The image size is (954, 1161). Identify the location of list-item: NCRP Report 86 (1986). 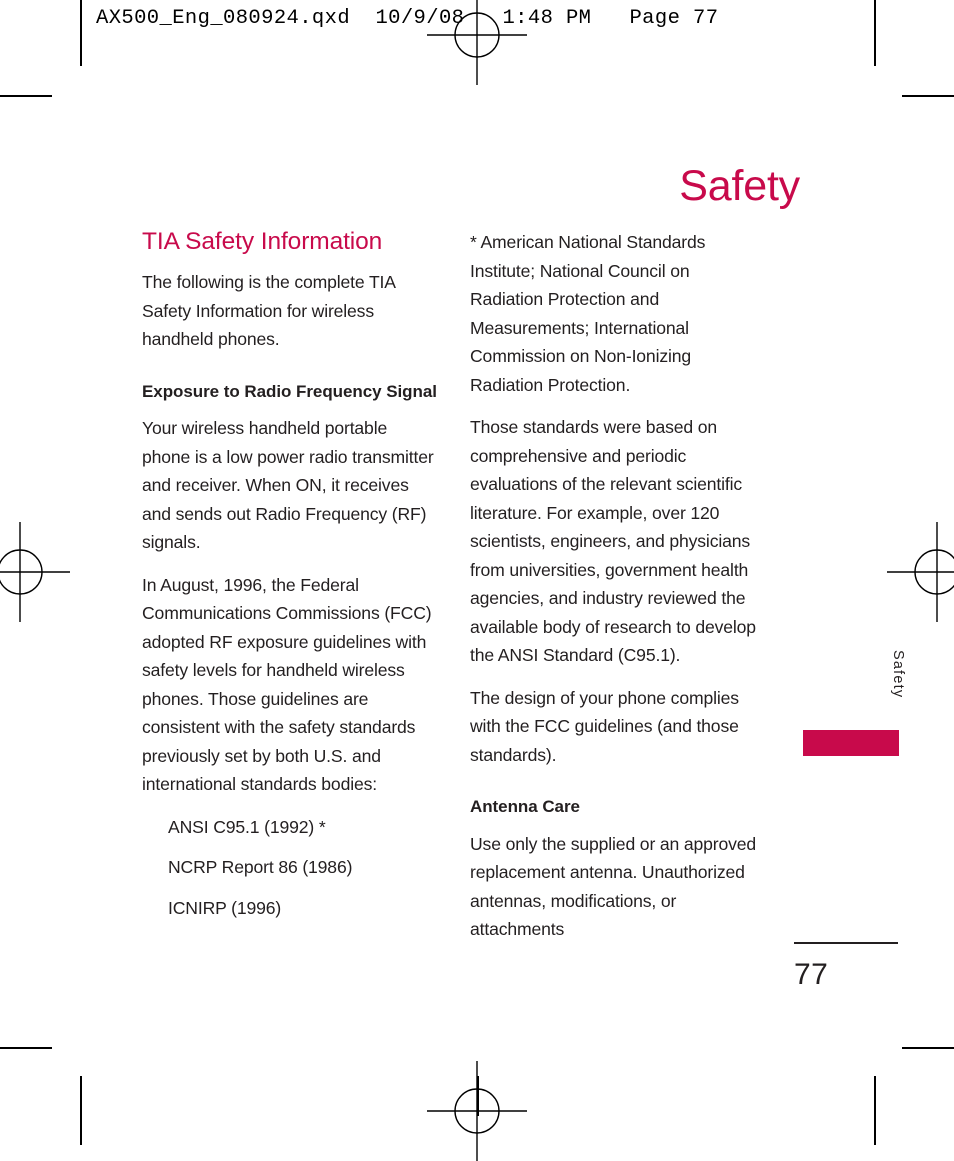
(260, 867).